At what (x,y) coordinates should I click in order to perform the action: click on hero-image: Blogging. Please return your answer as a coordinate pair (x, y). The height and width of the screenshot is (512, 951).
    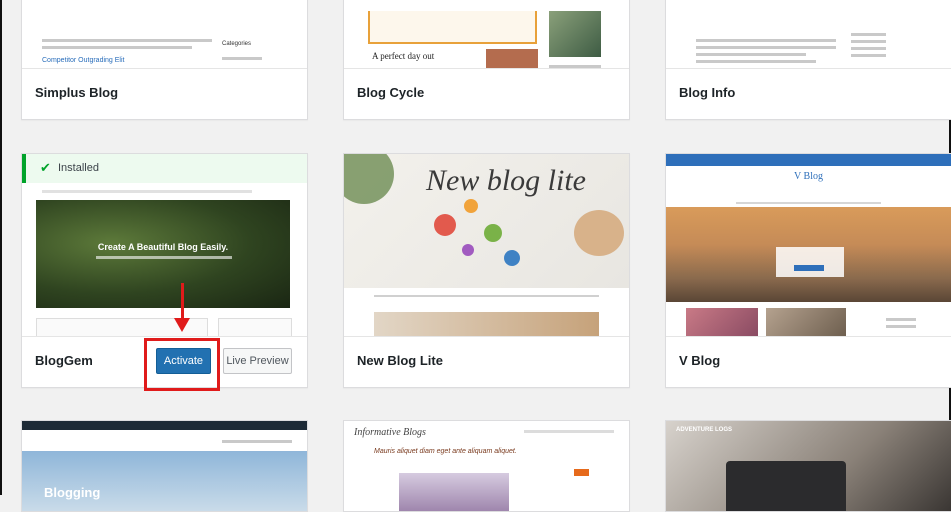
    Looking at the image, I should click on (164, 481).